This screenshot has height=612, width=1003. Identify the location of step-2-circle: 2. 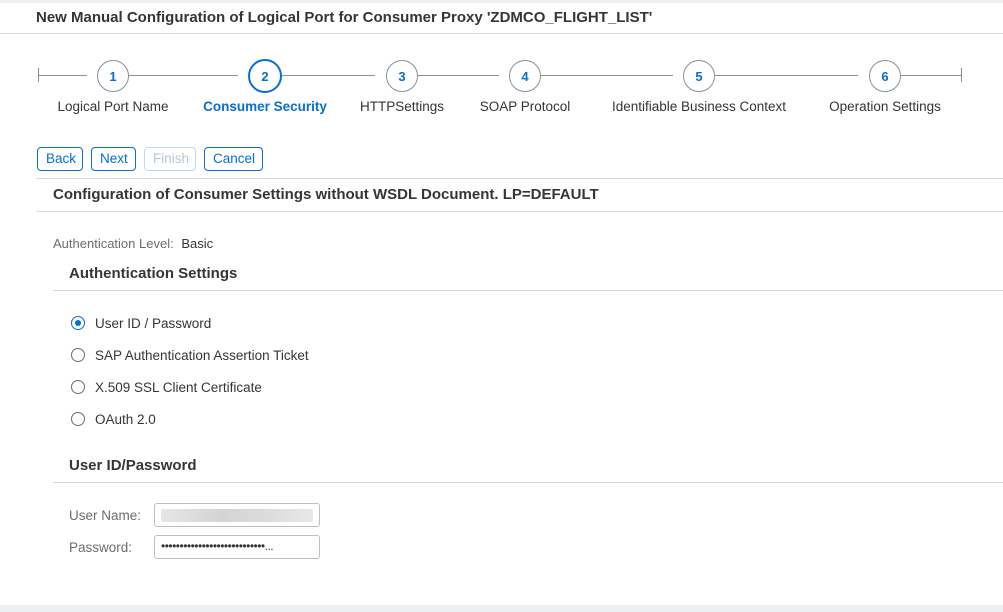
(265, 76).